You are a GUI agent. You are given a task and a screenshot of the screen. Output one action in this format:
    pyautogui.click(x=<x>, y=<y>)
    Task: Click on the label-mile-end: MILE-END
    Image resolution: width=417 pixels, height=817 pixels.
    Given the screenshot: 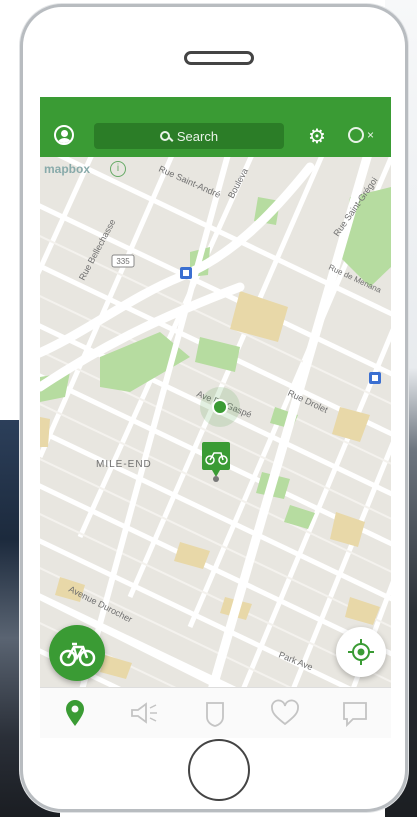 What is the action you would take?
    pyautogui.click(x=124, y=464)
    